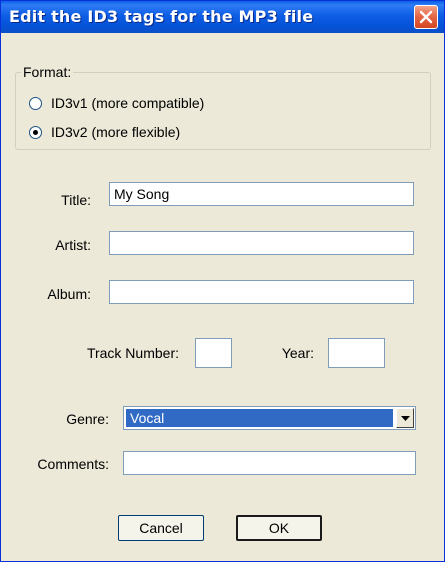 Image resolution: width=445 pixels, height=562 pixels. What do you see at coordinates (35, 103) in the screenshot?
I see `radio-id3v1-button` at bounding box center [35, 103].